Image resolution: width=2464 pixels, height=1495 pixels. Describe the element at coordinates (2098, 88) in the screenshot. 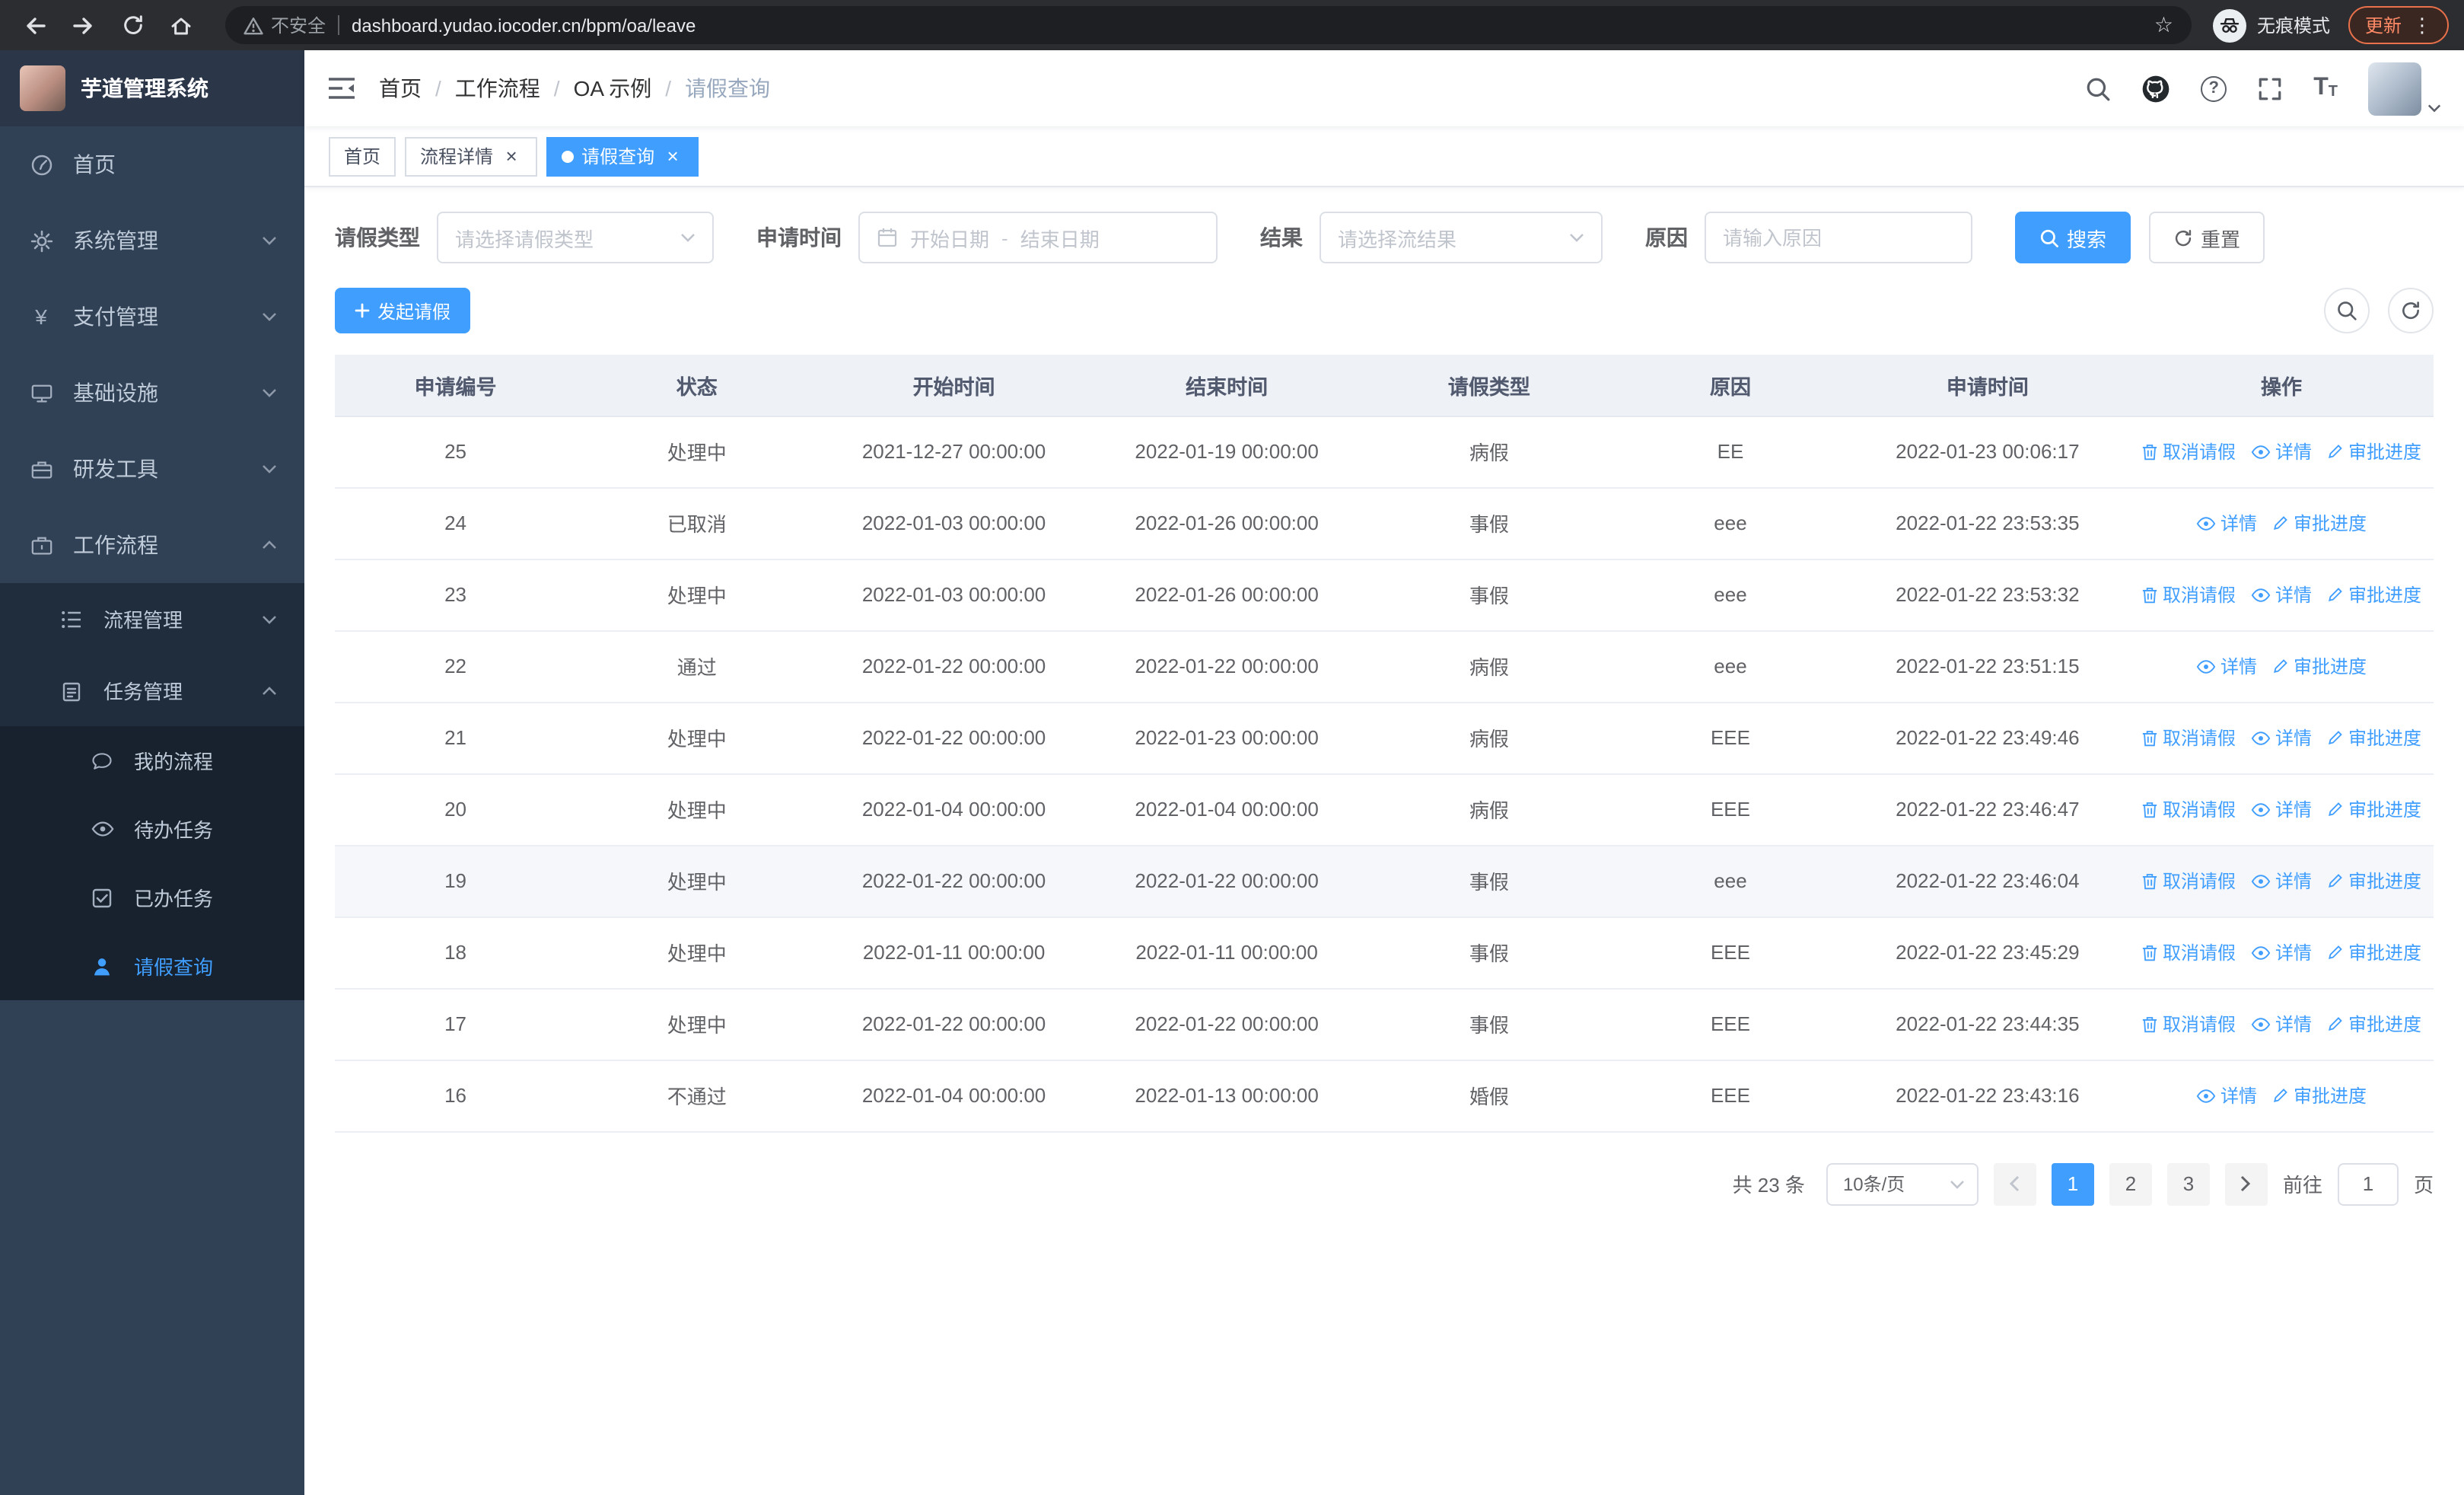

I see `search-icon` at that location.